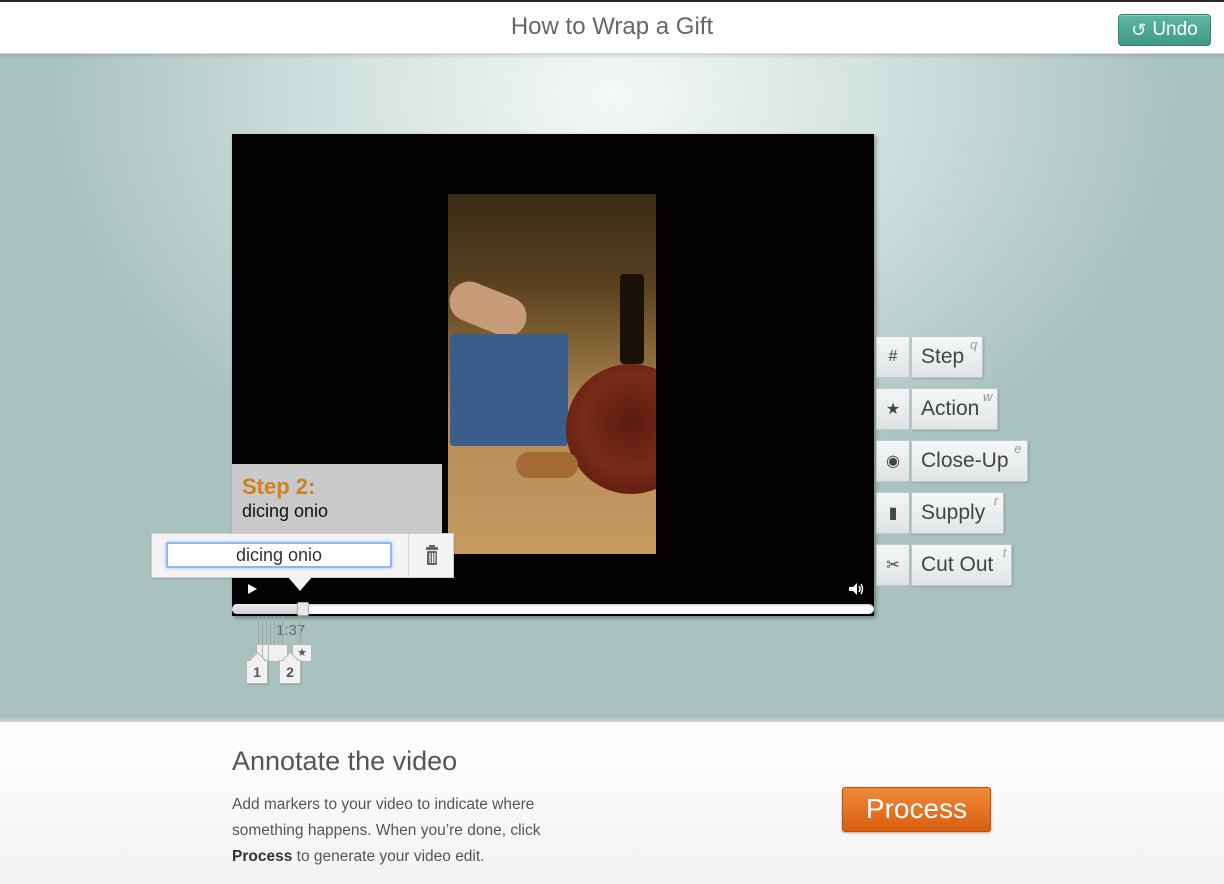 This screenshot has width=1224, height=884. I want to click on annotation-editor, so click(302, 555).